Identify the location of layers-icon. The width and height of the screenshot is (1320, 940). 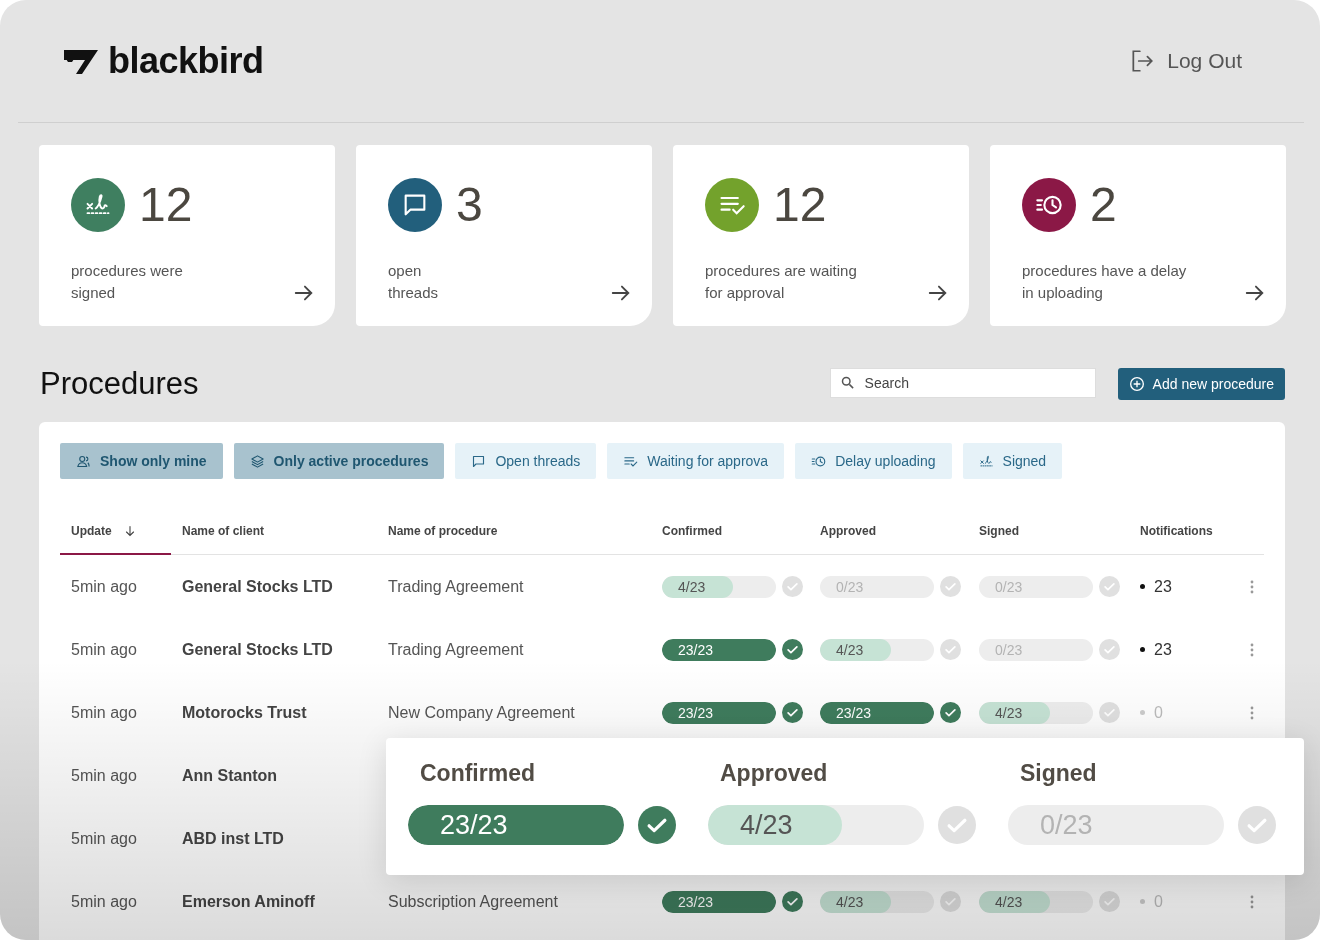
(257, 461).